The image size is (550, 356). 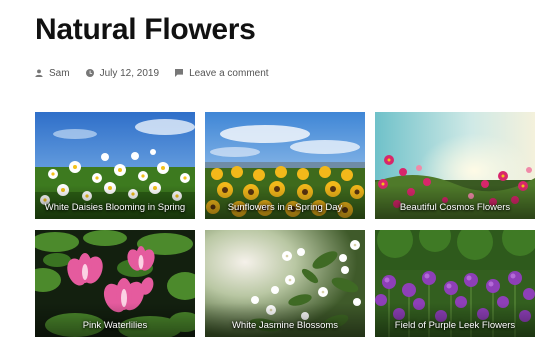 I want to click on post-comments: Leave a comment, so click(x=222, y=73).